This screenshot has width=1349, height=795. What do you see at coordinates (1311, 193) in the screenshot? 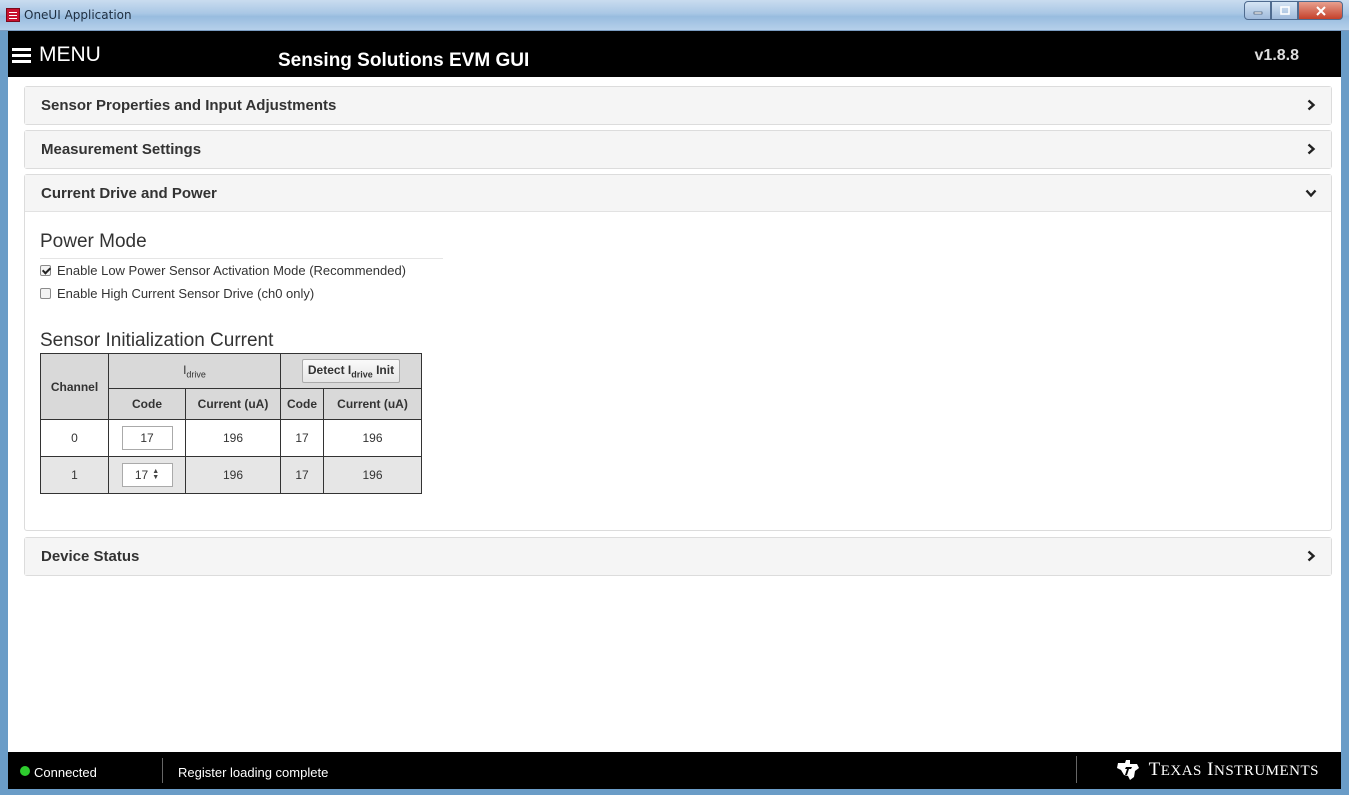
I see `chevron-down-icon` at bounding box center [1311, 193].